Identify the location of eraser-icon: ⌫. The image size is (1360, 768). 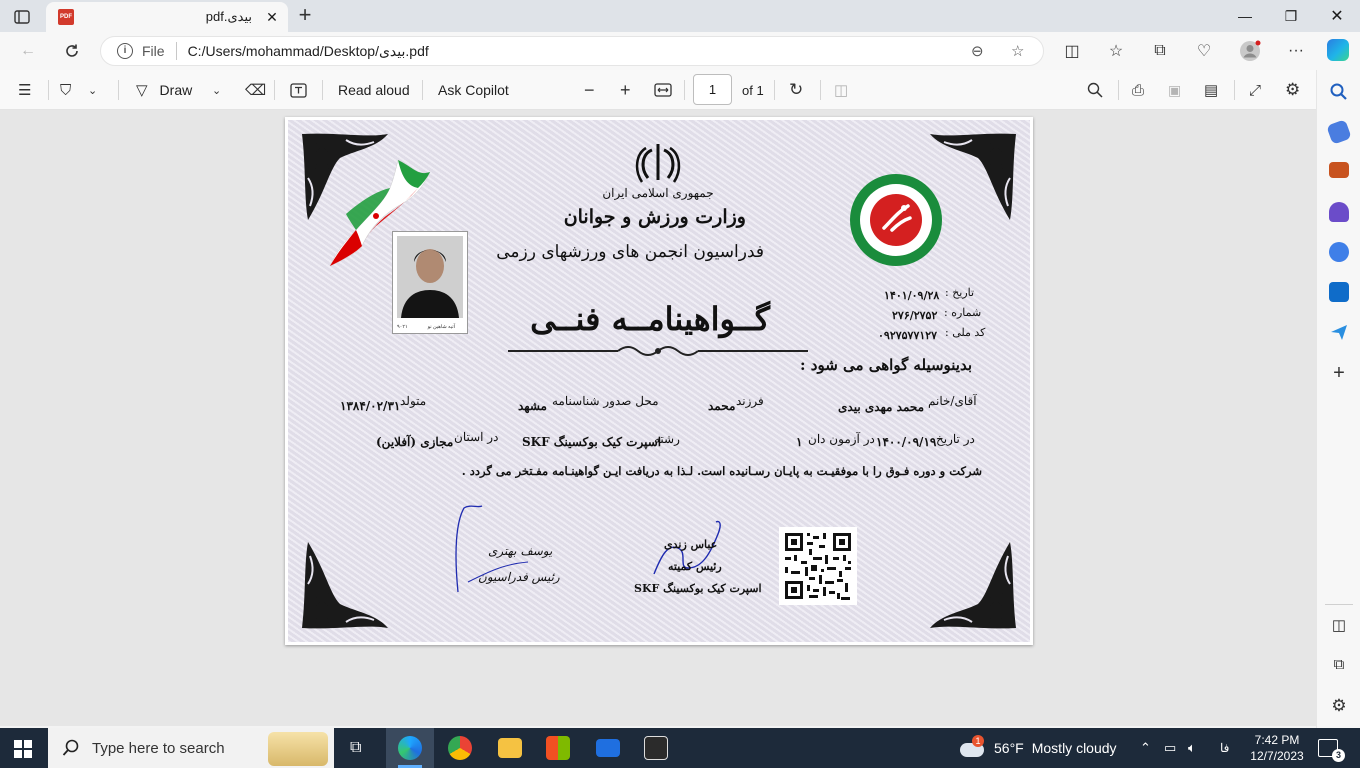
(255, 90).